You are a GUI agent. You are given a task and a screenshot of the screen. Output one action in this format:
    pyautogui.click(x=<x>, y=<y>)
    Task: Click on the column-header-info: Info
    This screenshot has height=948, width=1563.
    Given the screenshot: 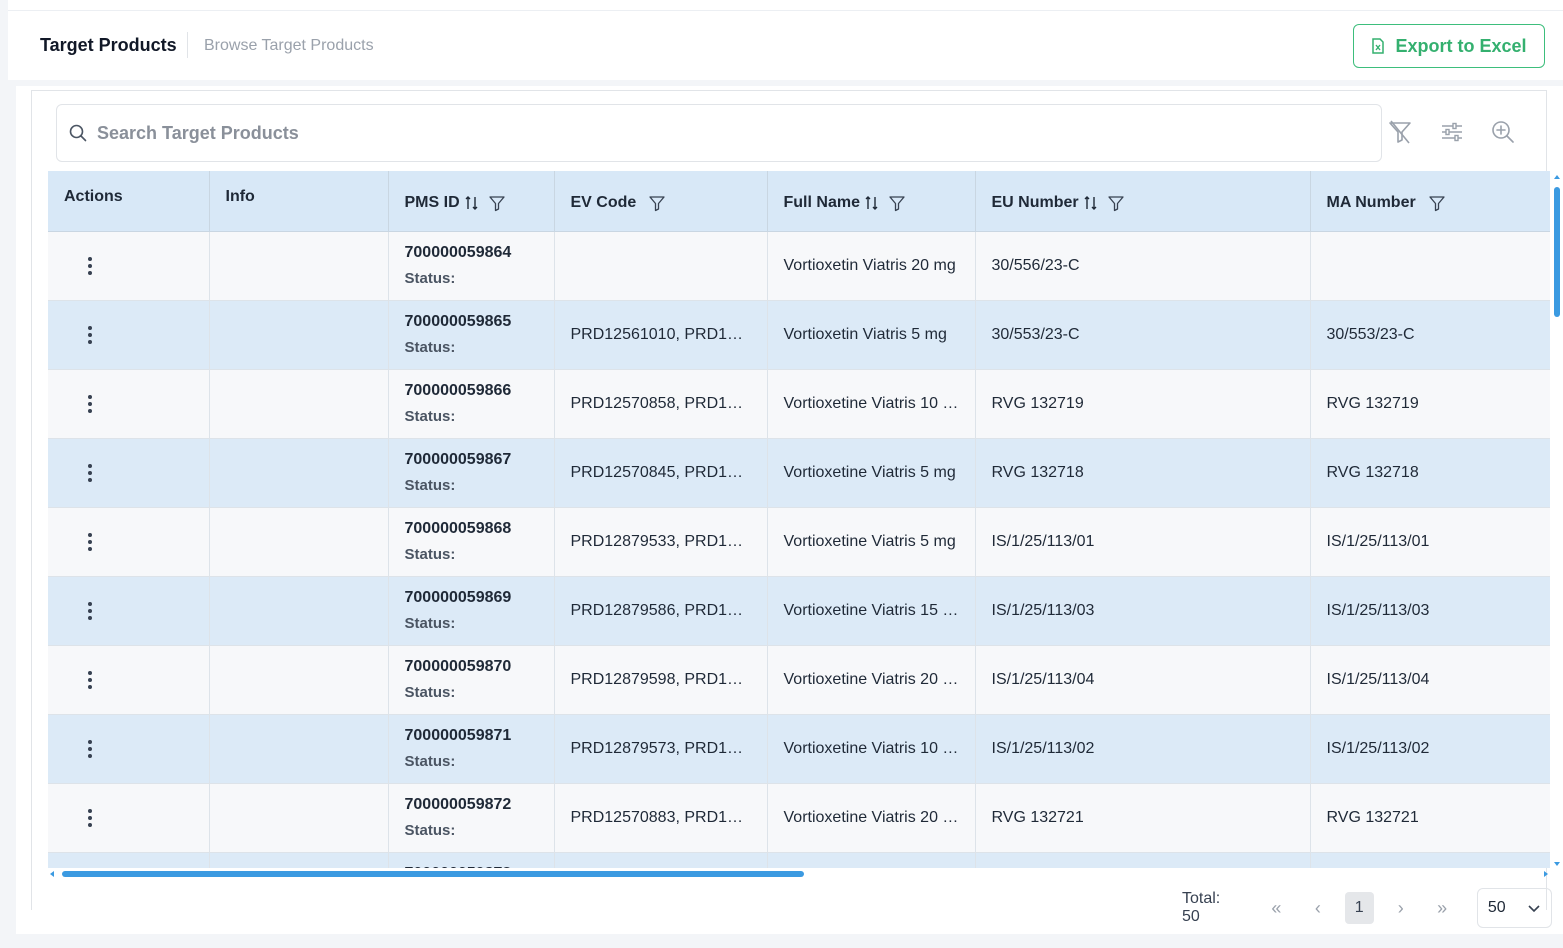 What is the action you would take?
    pyautogui.click(x=299, y=201)
    